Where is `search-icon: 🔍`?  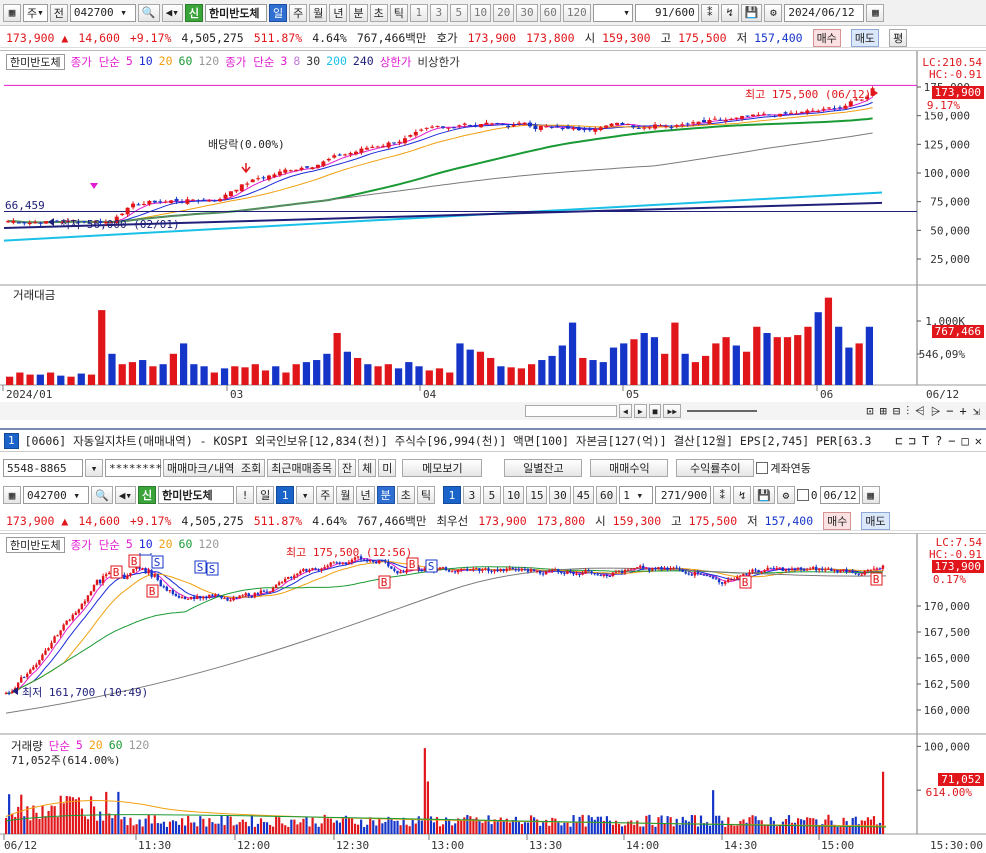 search-icon: 🔍 is located at coordinates (148, 12).